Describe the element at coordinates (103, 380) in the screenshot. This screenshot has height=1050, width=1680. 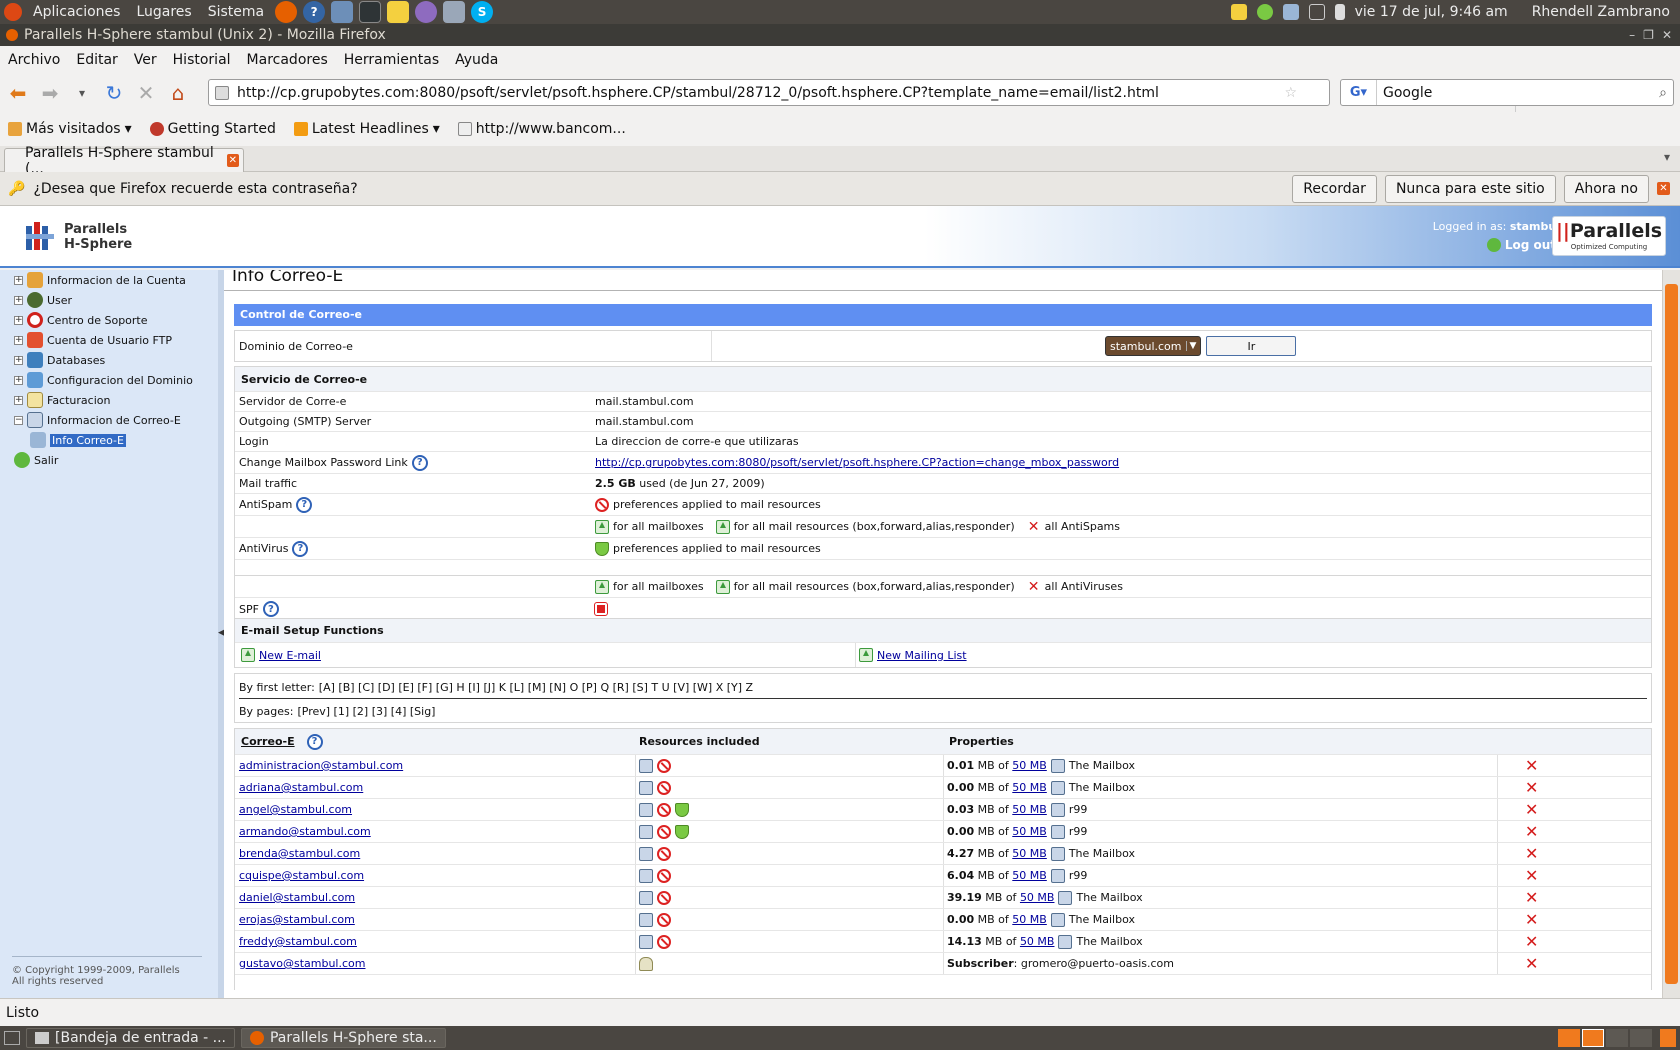
I see `sidebar-item-domain-config: + Configuracion del Dominio` at that location.